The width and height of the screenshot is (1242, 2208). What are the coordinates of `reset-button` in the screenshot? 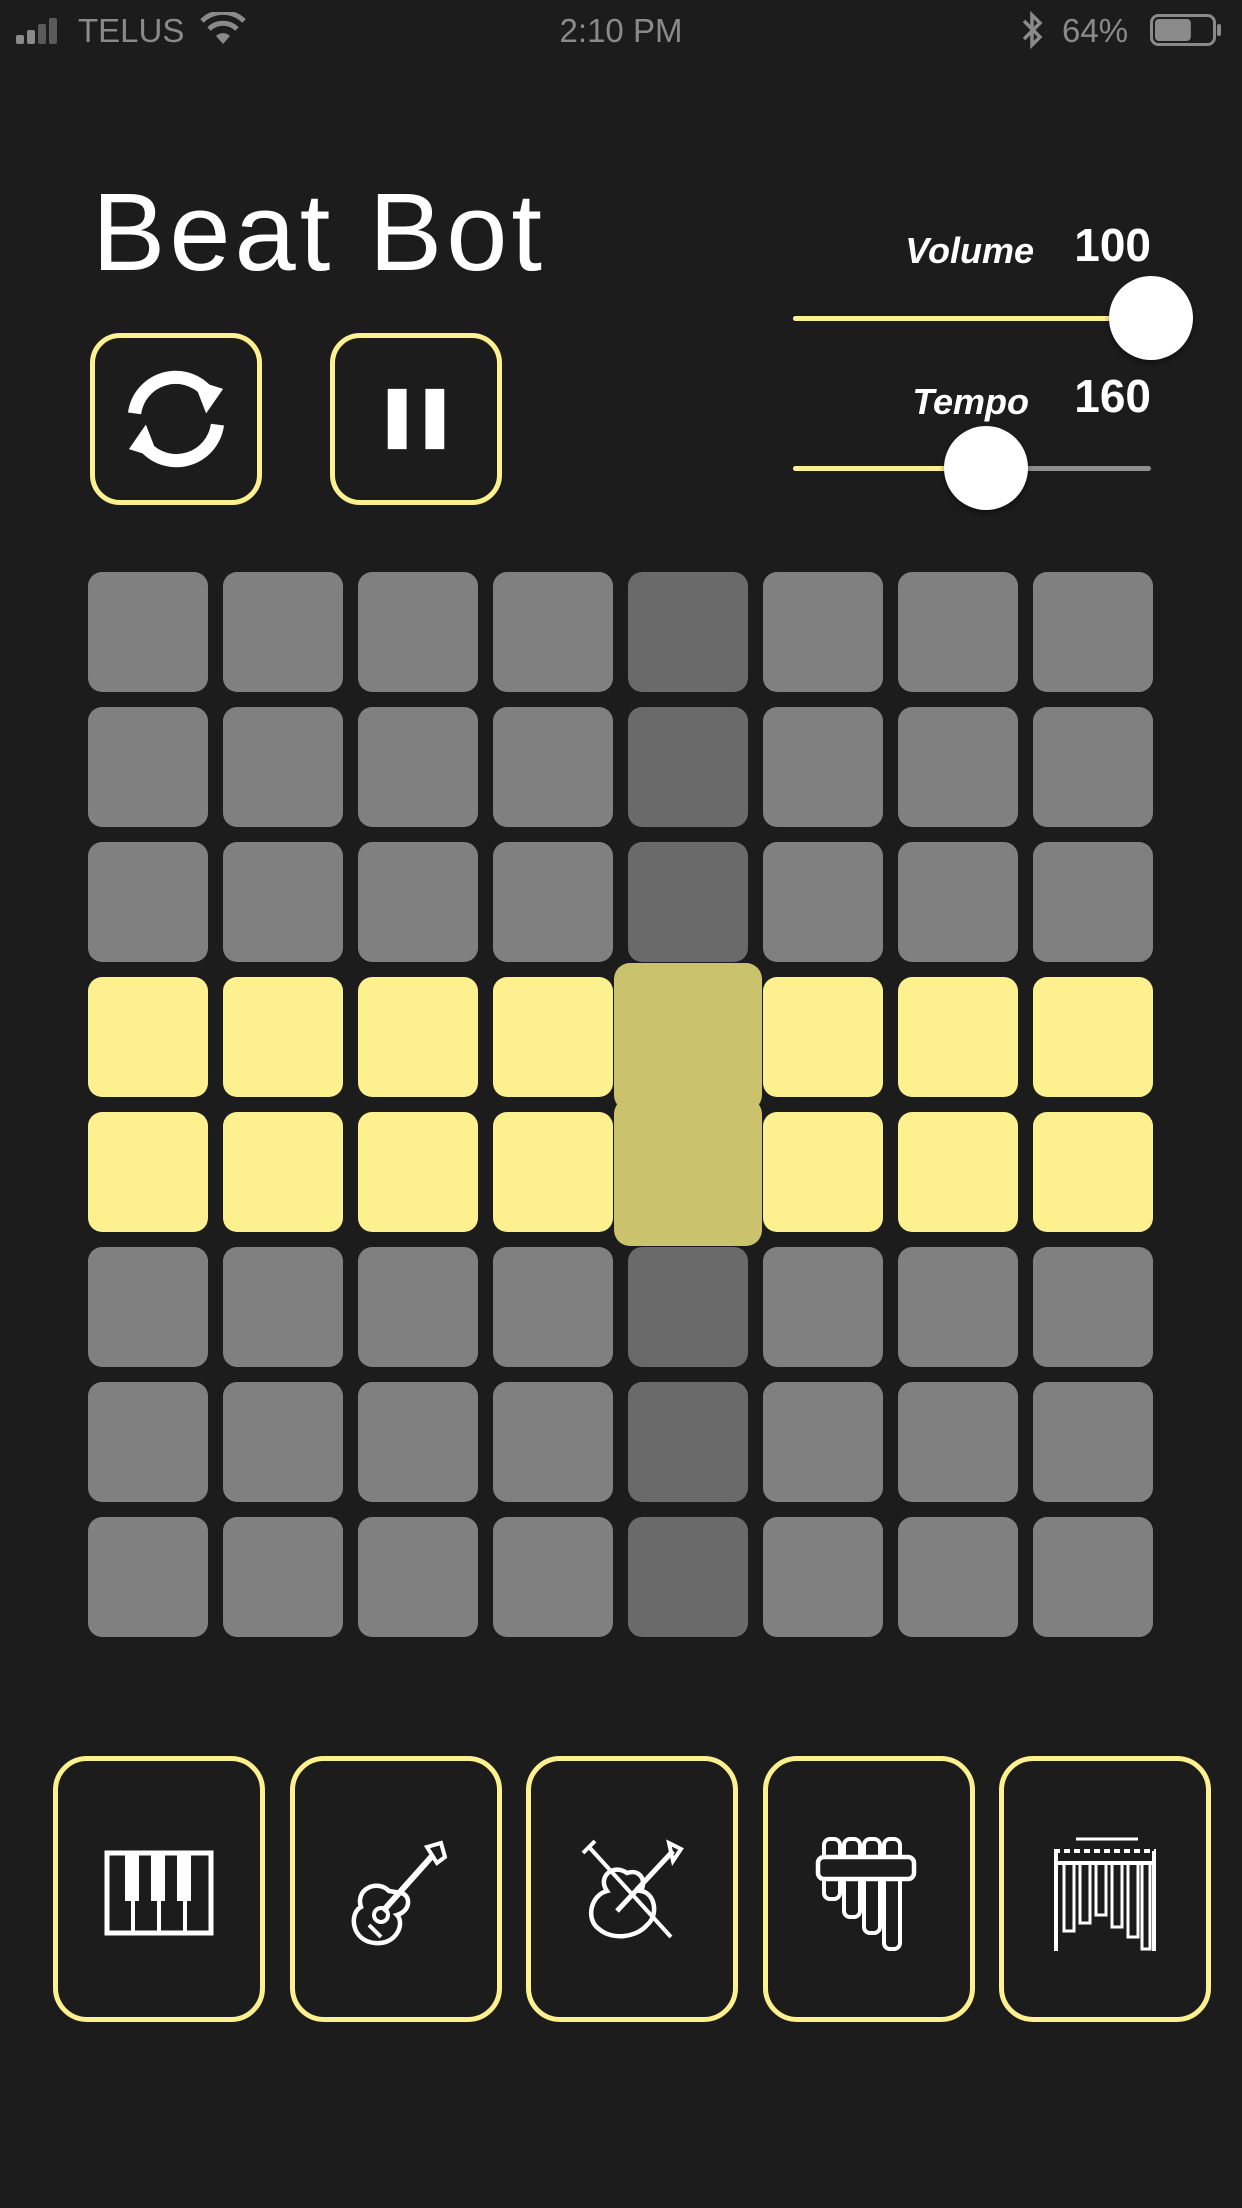 It's located at (176, 419).